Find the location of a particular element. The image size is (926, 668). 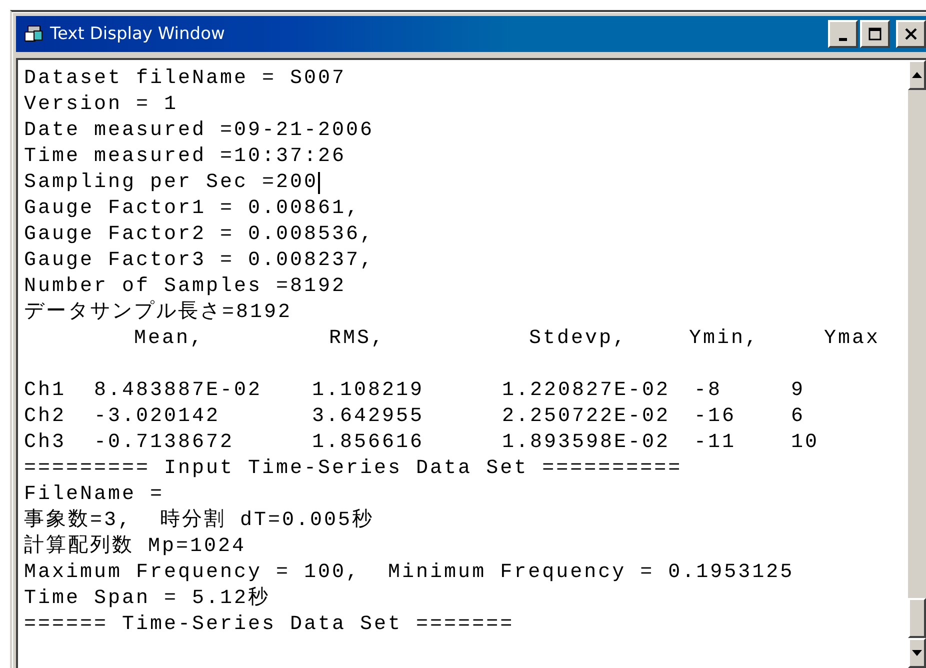

window-title: Text Display Window is located at coordinates (137, 34).